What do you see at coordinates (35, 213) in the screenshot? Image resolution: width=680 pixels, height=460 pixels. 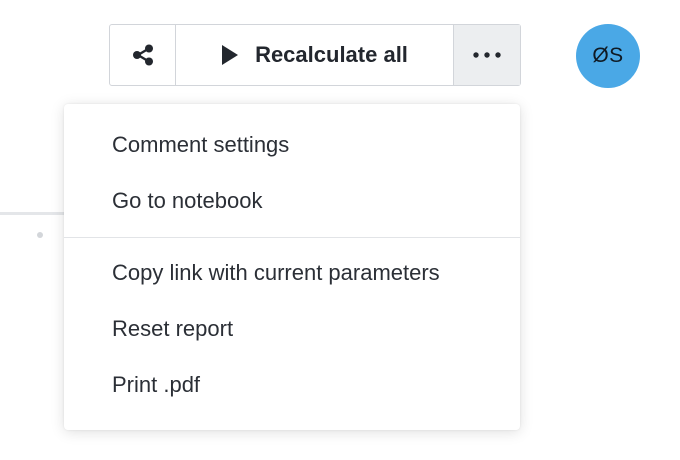 I see `background-divider` at bounding box center [35, 213].